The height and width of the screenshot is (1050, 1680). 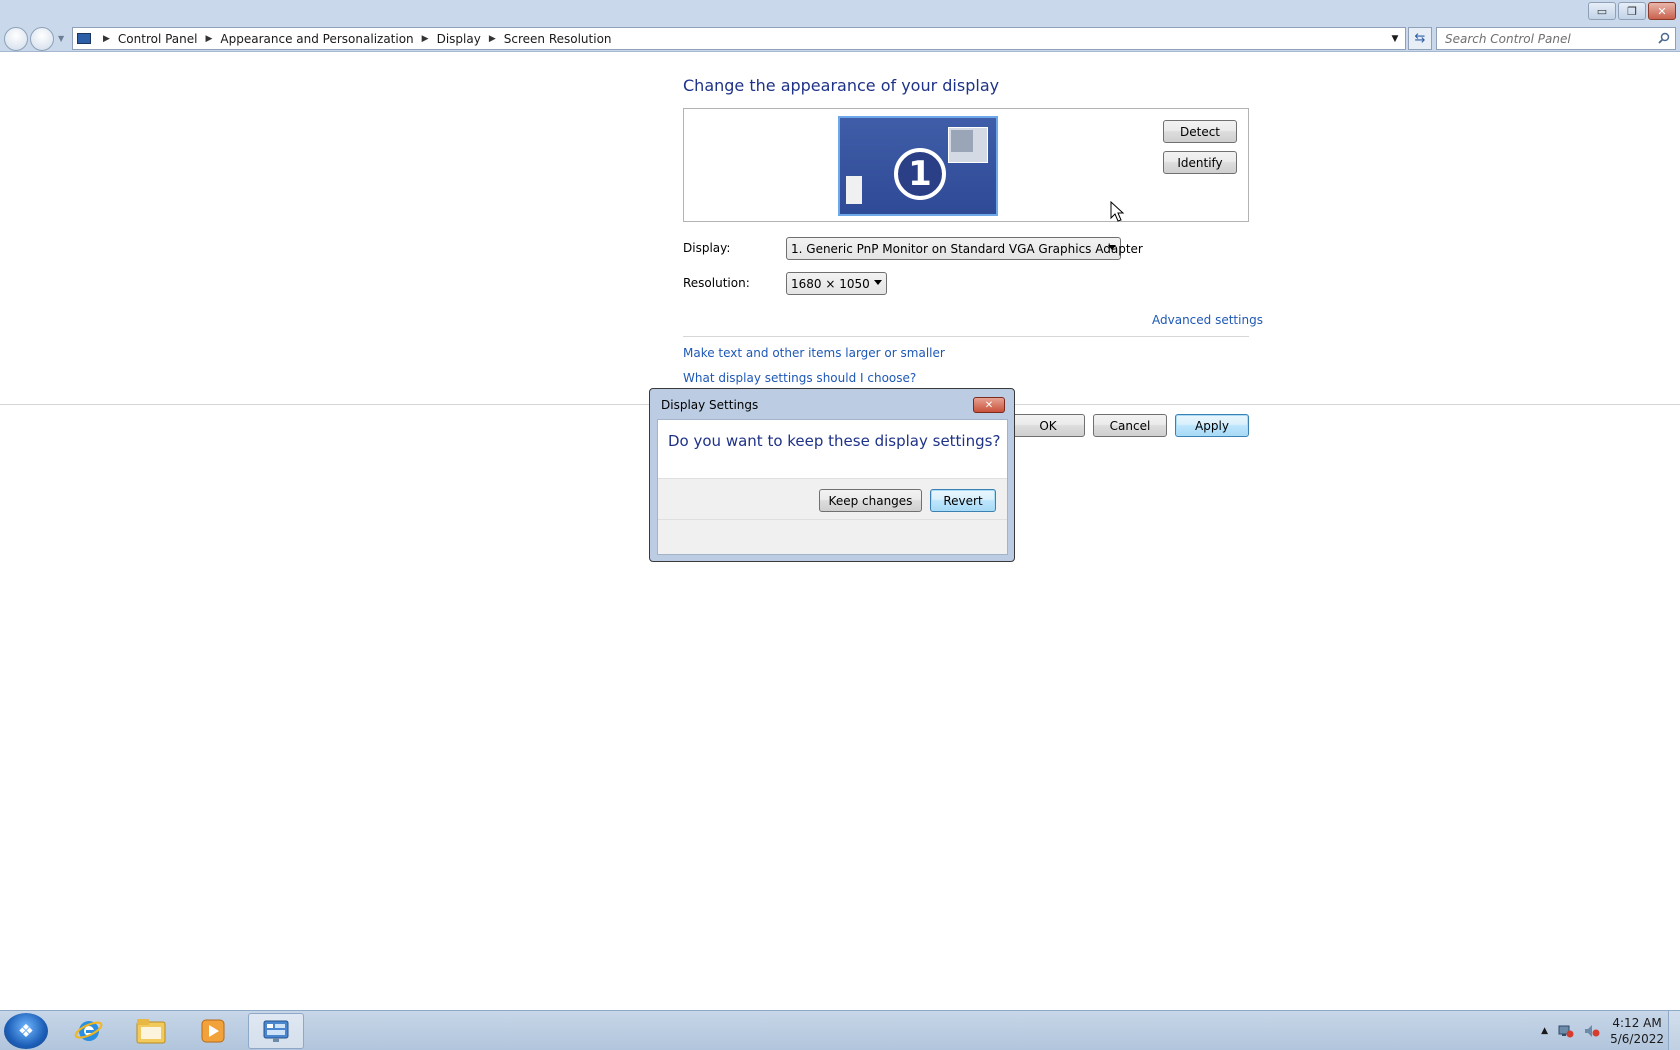 What do you see at coordinates (61, 38) in the screenshot?
I see `recent-pages-icon: ▼` at bounding box center [61, 38].